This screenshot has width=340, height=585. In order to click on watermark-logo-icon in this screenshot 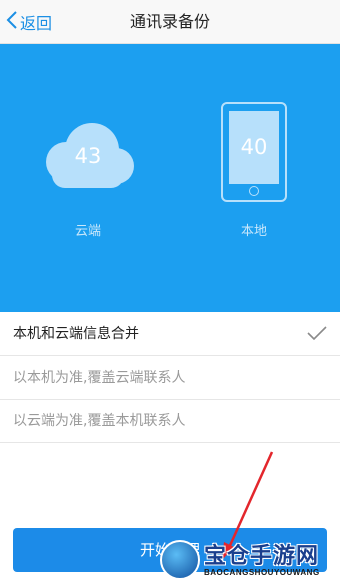, I will do `click(180, 560)`.